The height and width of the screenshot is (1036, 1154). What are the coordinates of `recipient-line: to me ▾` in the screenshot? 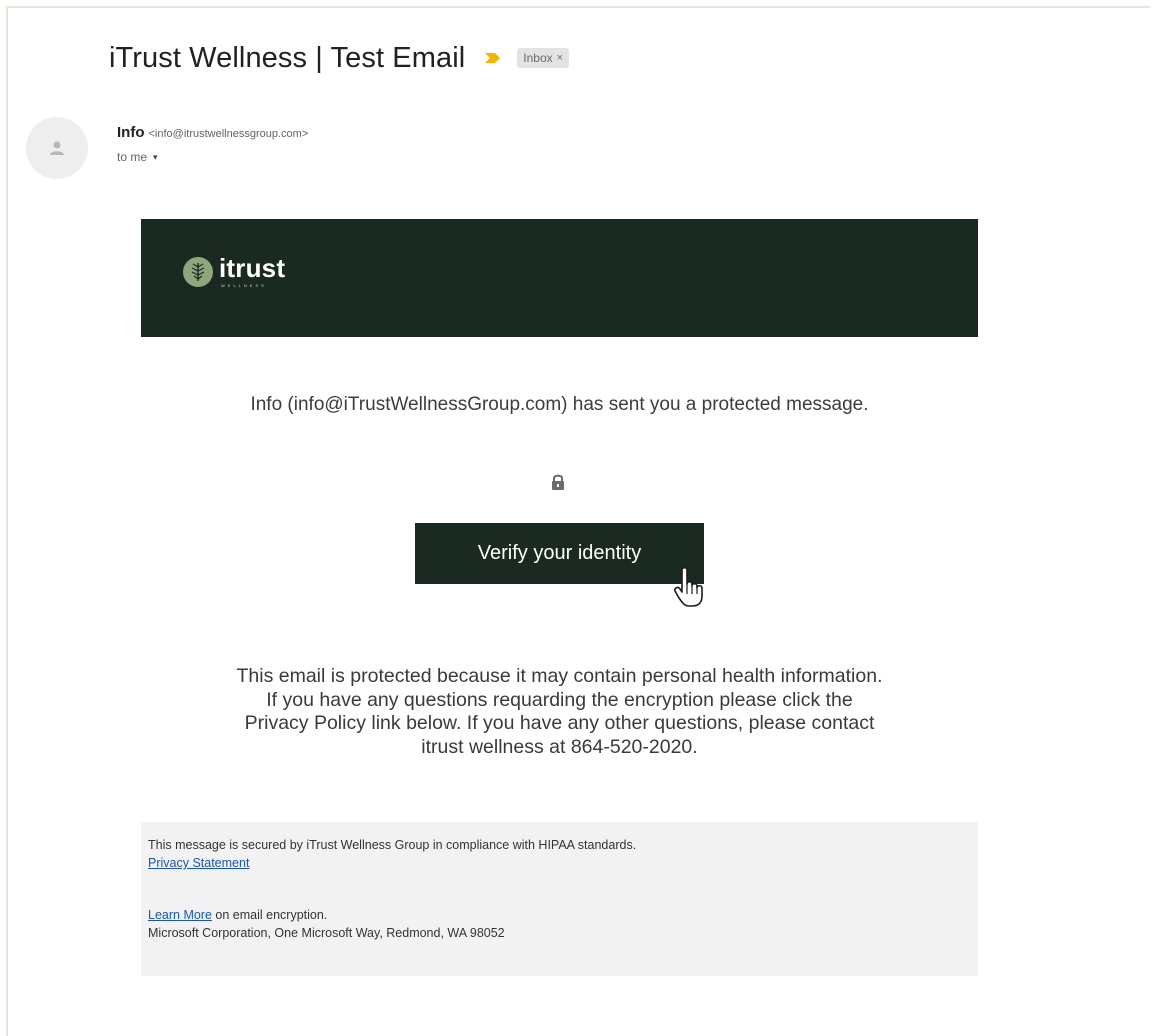 It's located at (212, 157).